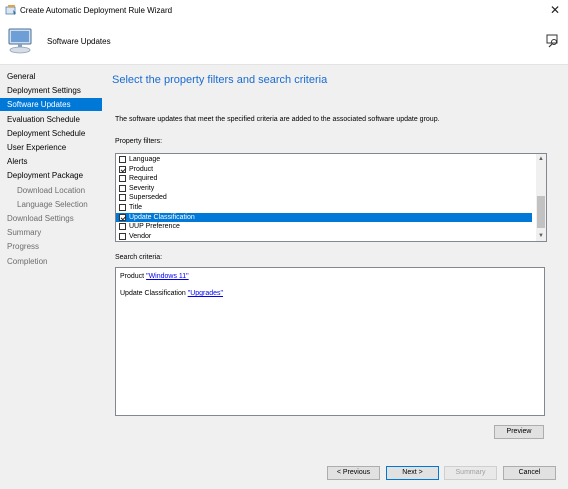 Image resolution: width=568 pixels, height=489 pixels. What do you see at coordinates (51, 147) in the screenshot?
I see `nav-item-user-experience: User Experience` at bounding box center [51, 147].